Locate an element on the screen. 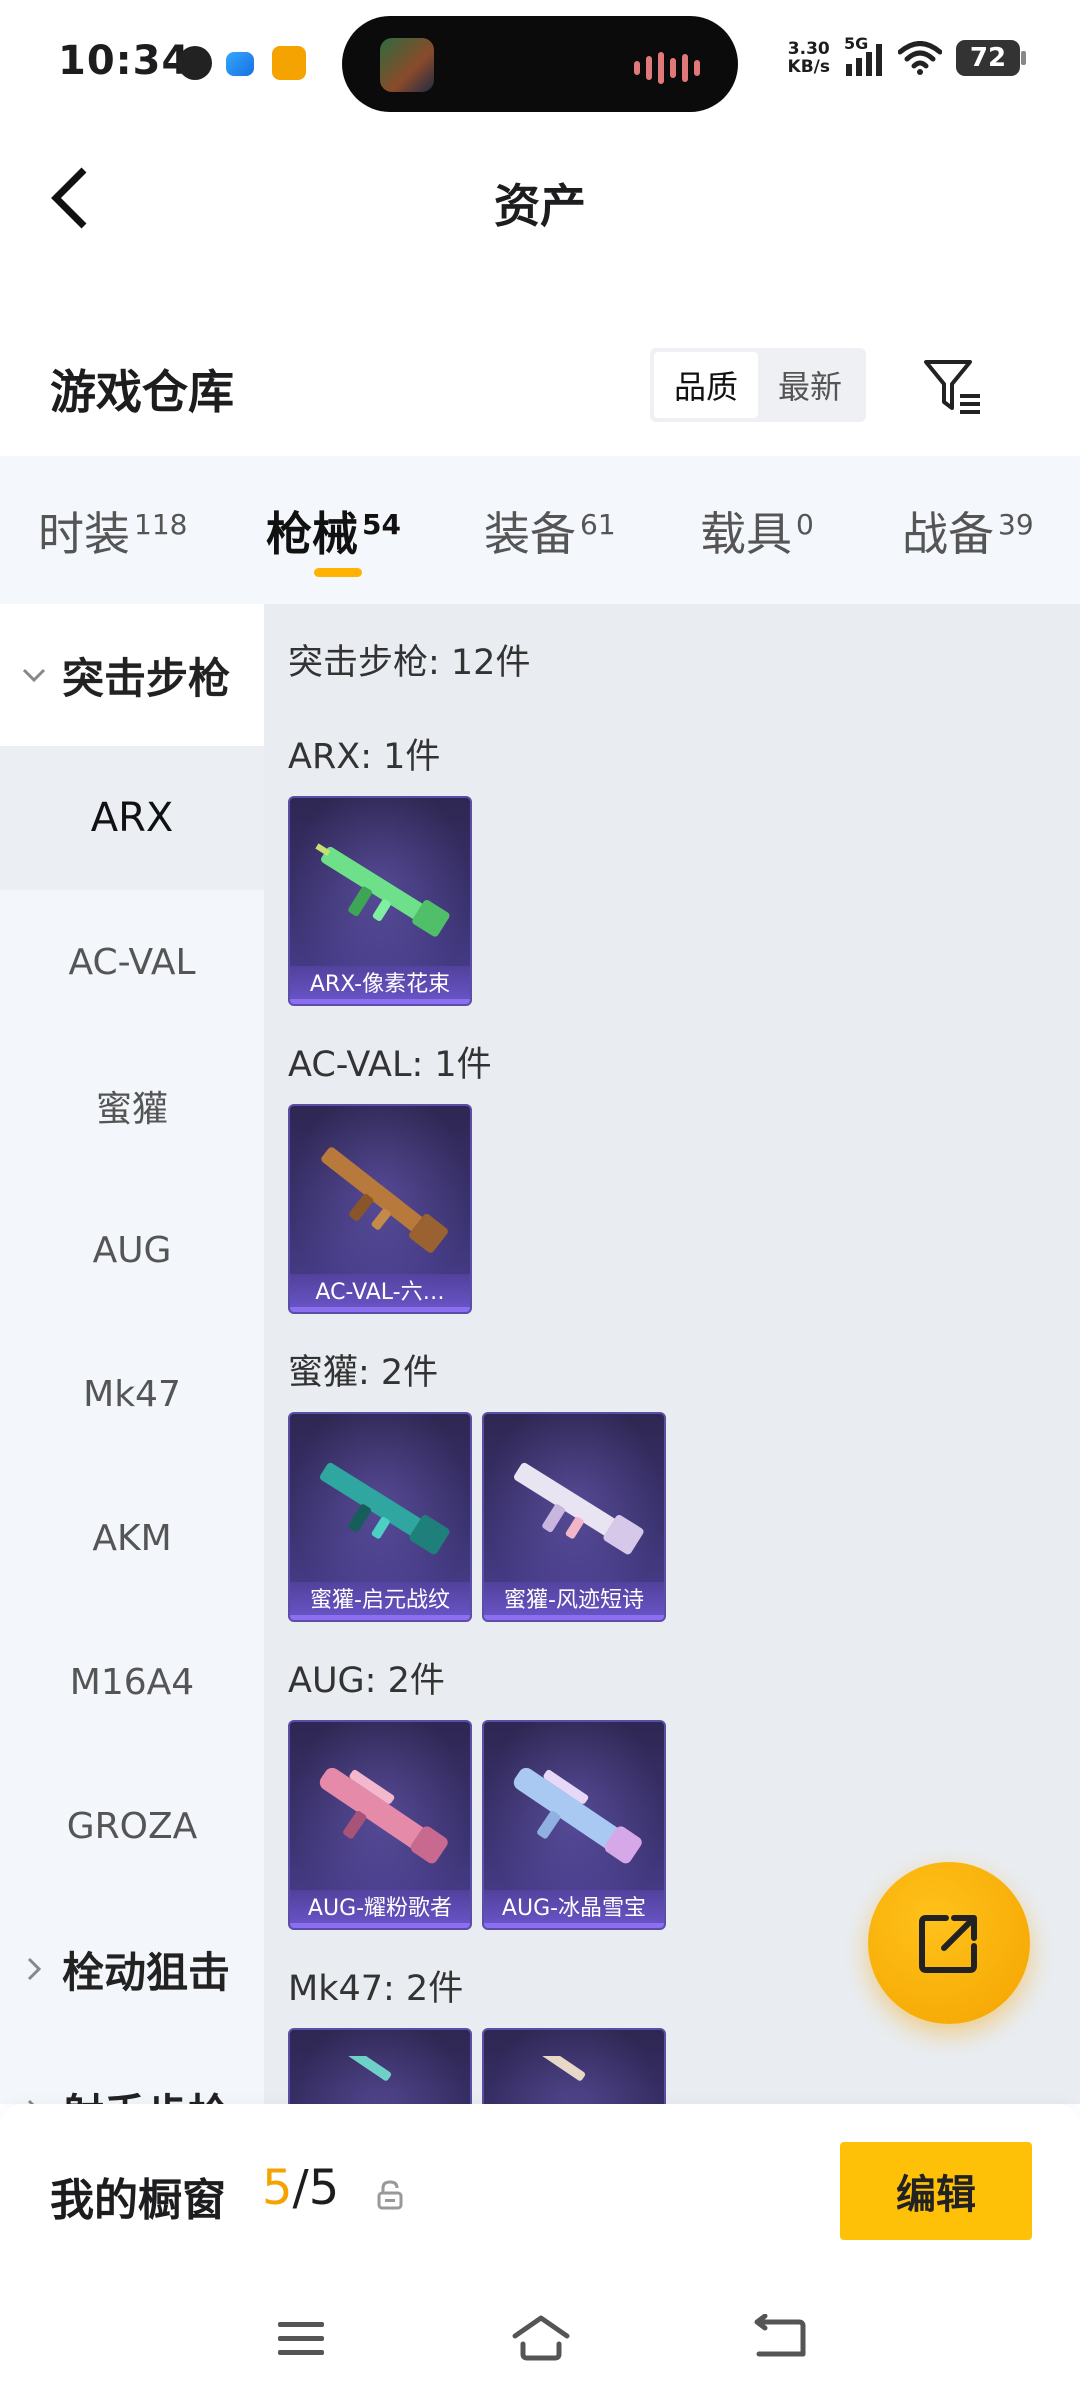 This screenshot has width=1080, height=2400. sidebar-category-bolt-action: 栓动狙击 is located at coordinates (132, 1969).